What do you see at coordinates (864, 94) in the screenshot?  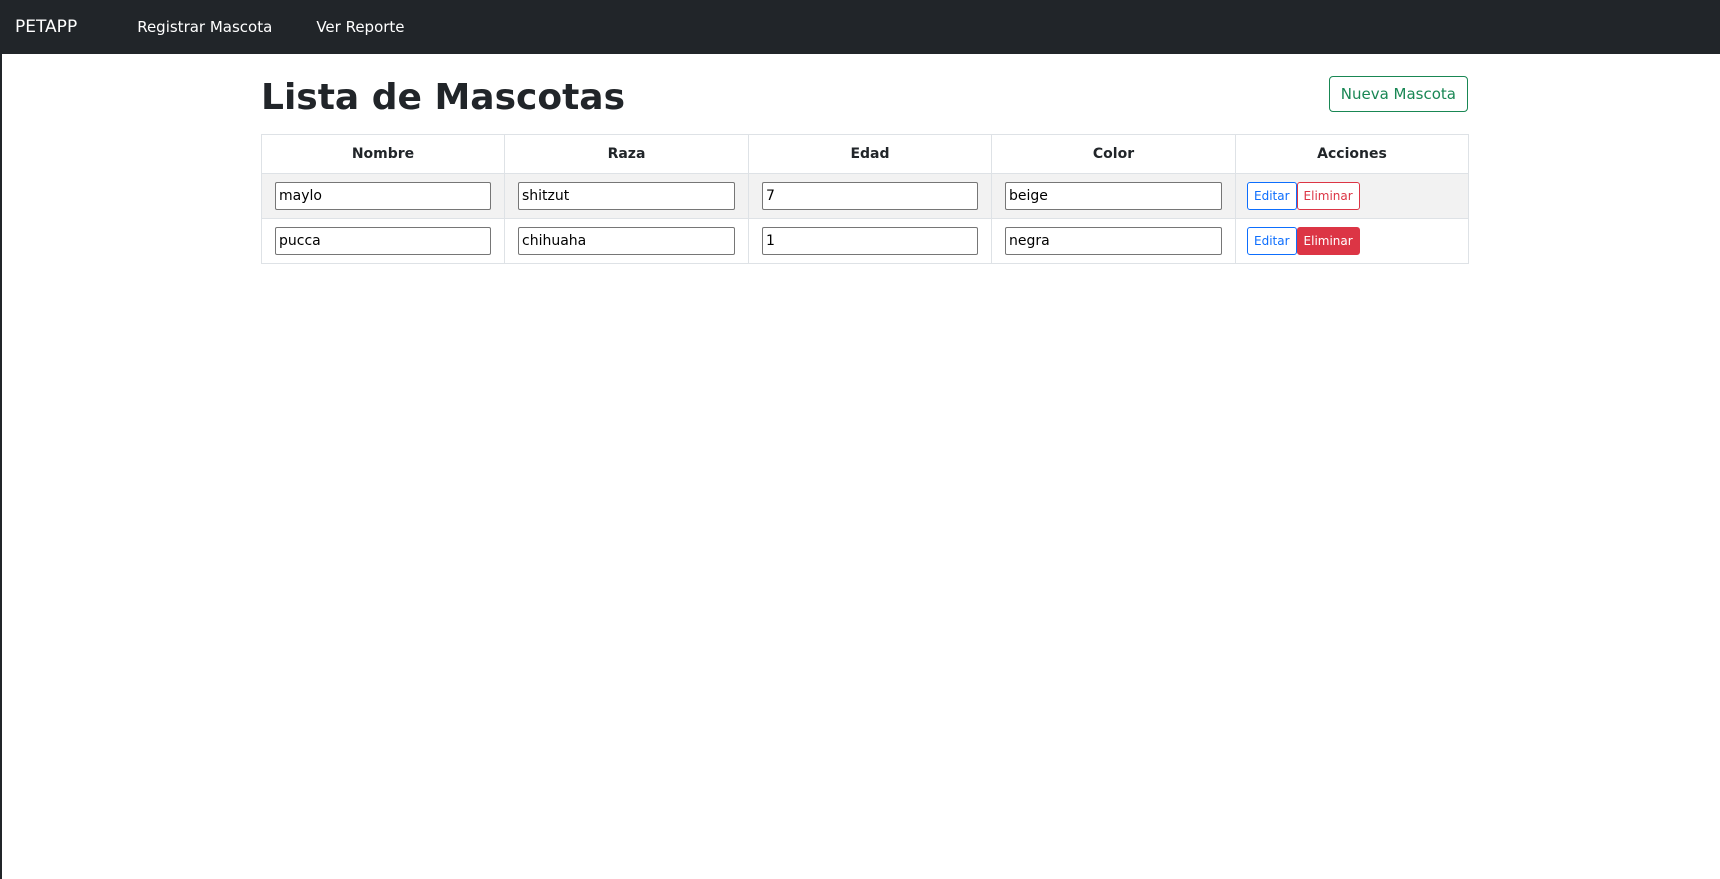 I see `header-row: Lista de Mascotas Nueva Mascota` at bounding box center [864, 94].